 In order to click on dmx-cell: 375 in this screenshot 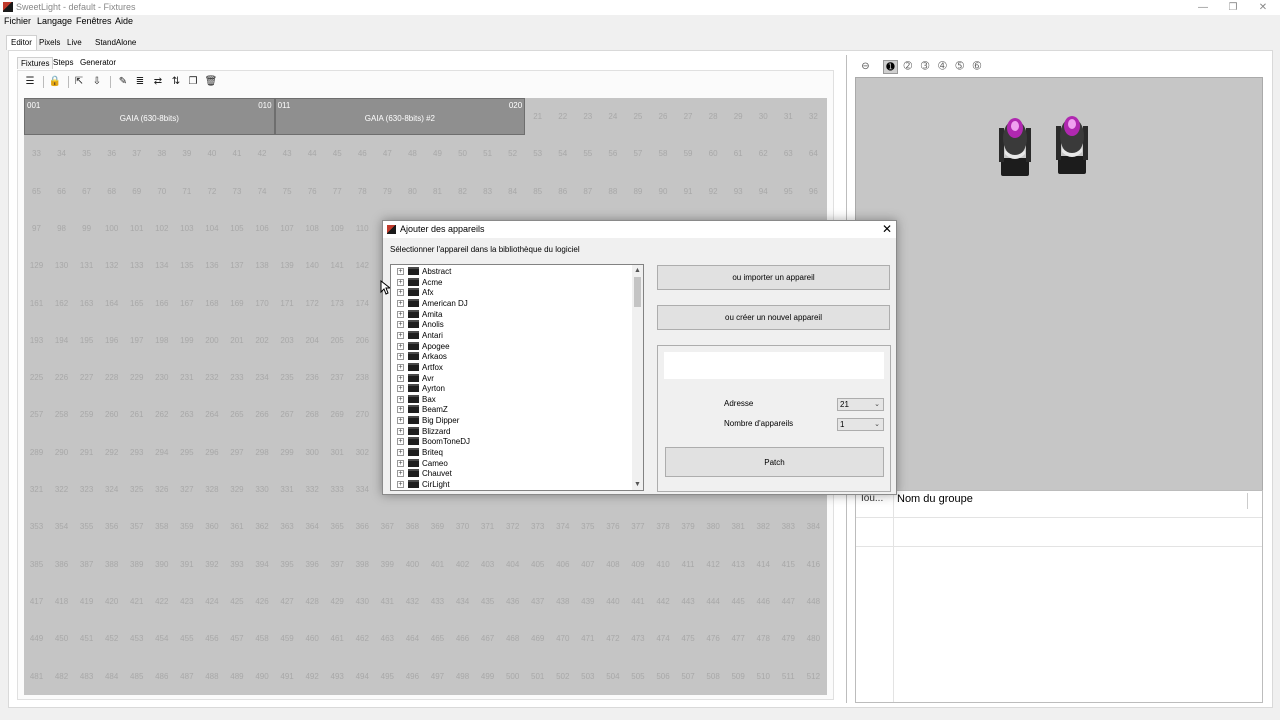, I will do `click(587, 526)`.